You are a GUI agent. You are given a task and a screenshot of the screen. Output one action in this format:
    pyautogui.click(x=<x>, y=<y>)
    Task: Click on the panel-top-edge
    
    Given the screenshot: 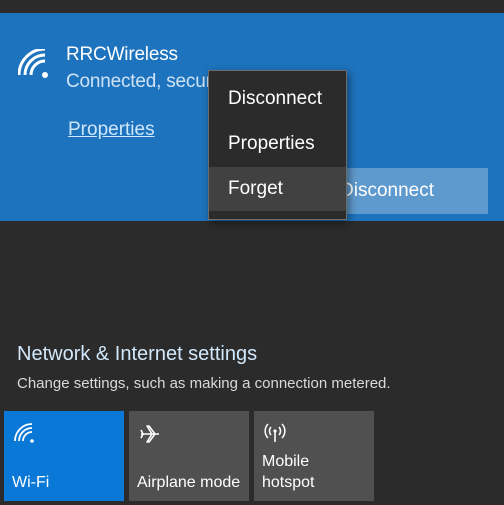 What is the action you would take?
    pyautogui.click(x=252, y=6)
    